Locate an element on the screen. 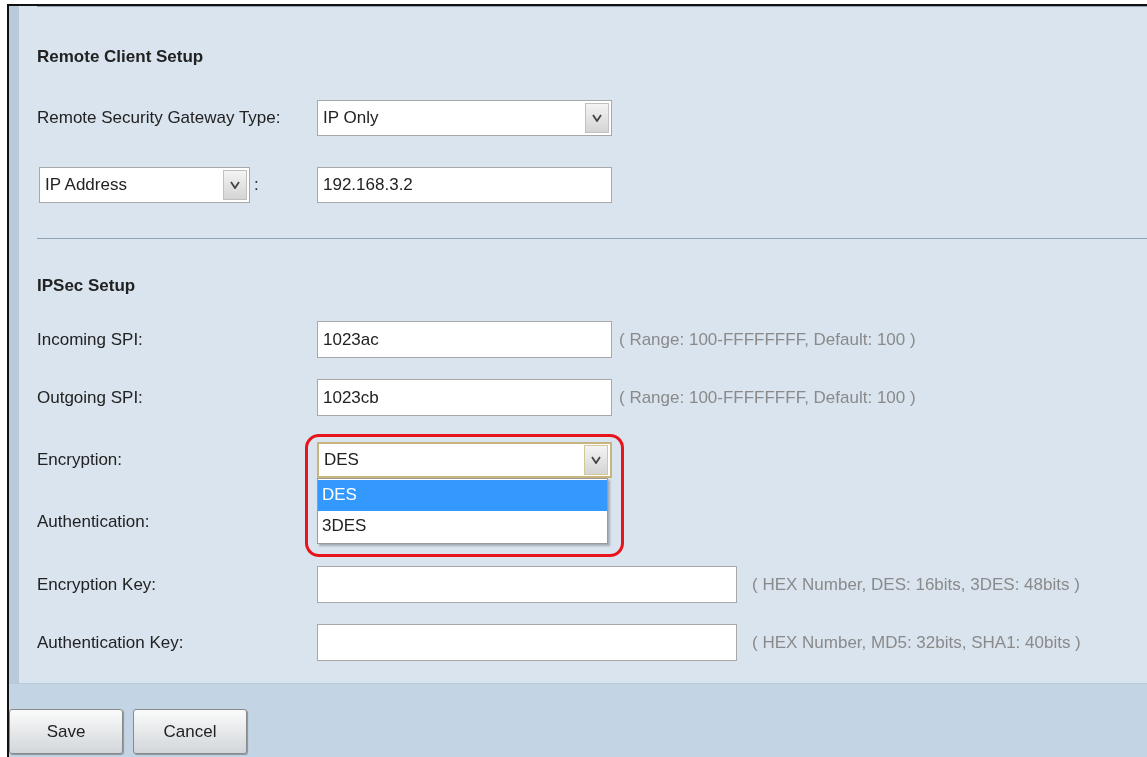 The image size is (1147, 757). section-title: IPSec Setup is located at coordinates (86, 286).